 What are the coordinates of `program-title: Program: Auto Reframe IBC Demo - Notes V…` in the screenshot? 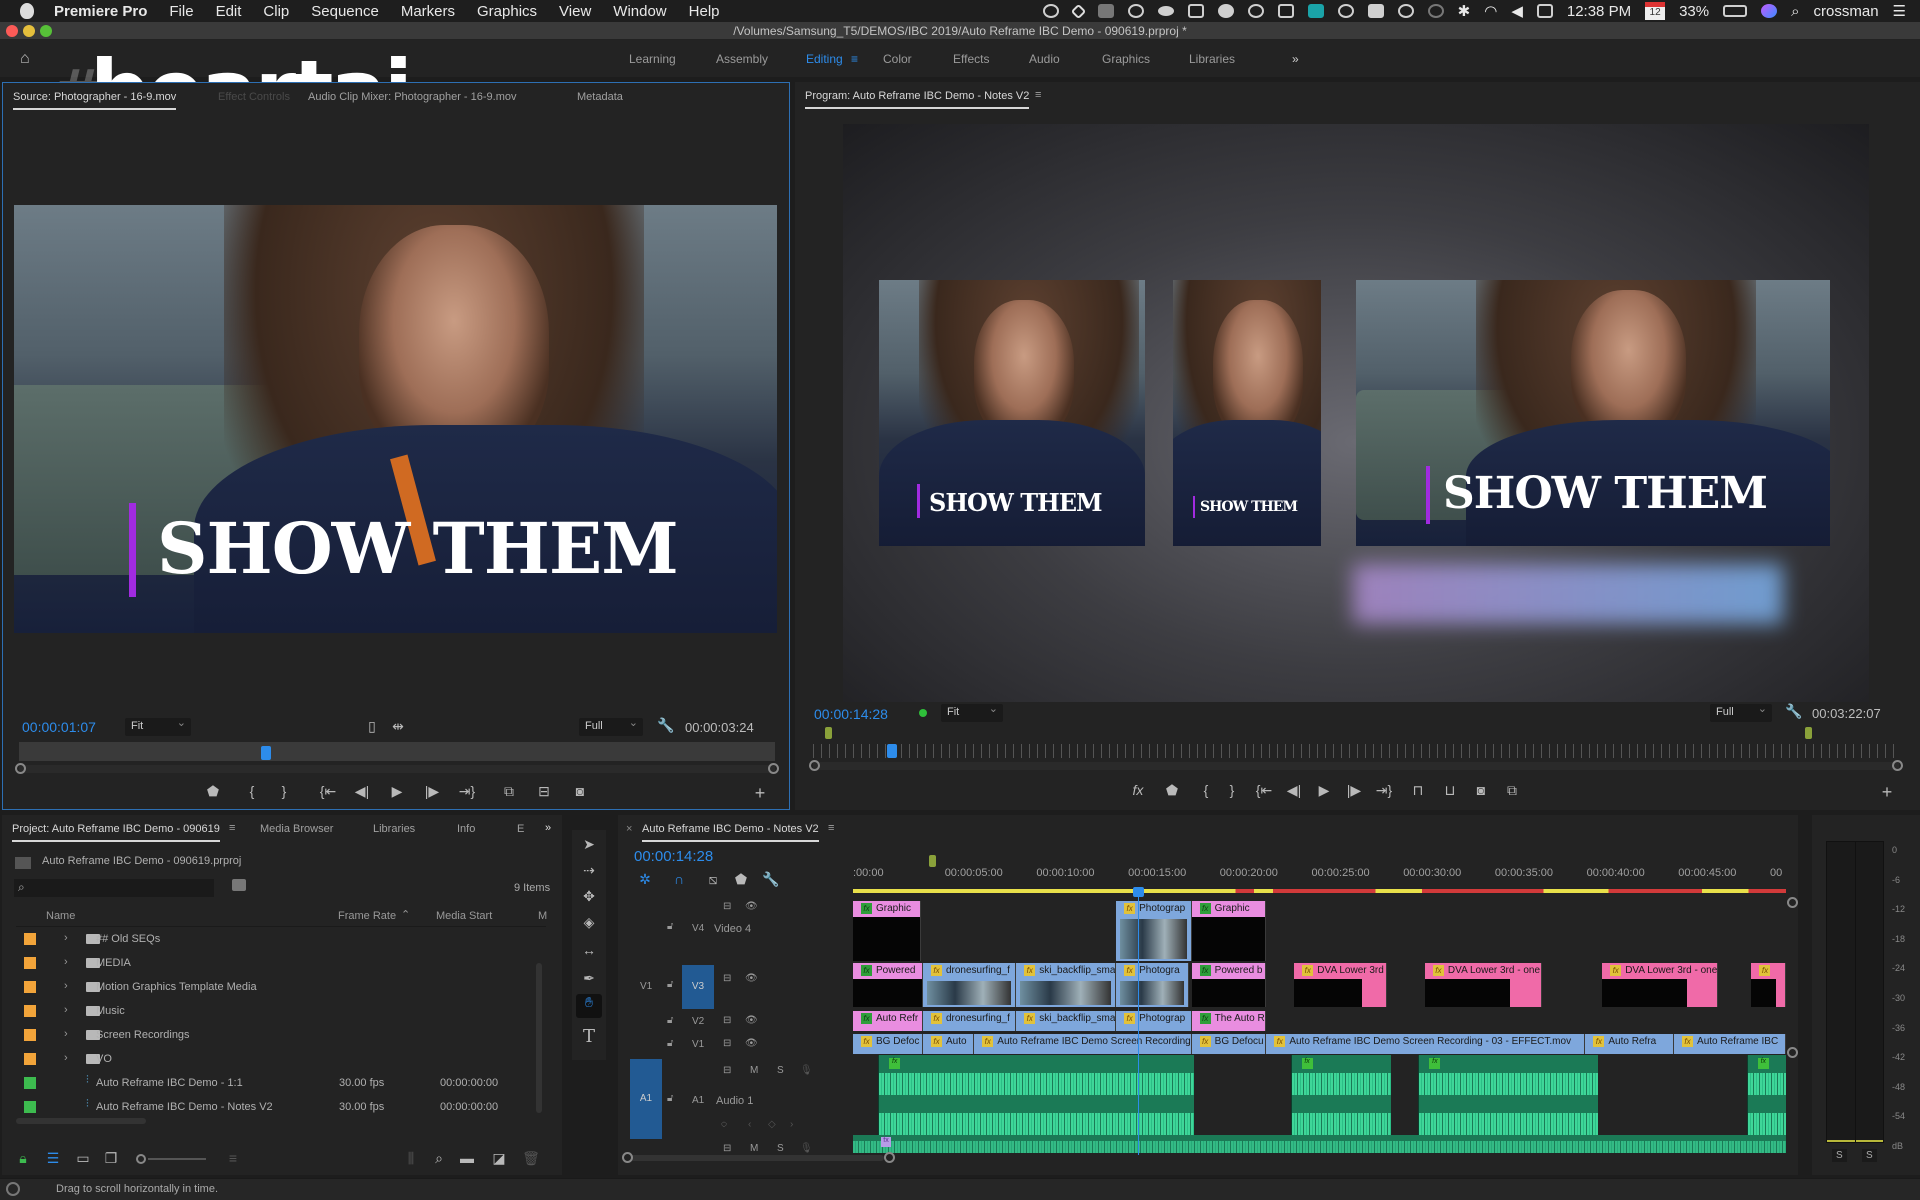 It's located at (917, 99).